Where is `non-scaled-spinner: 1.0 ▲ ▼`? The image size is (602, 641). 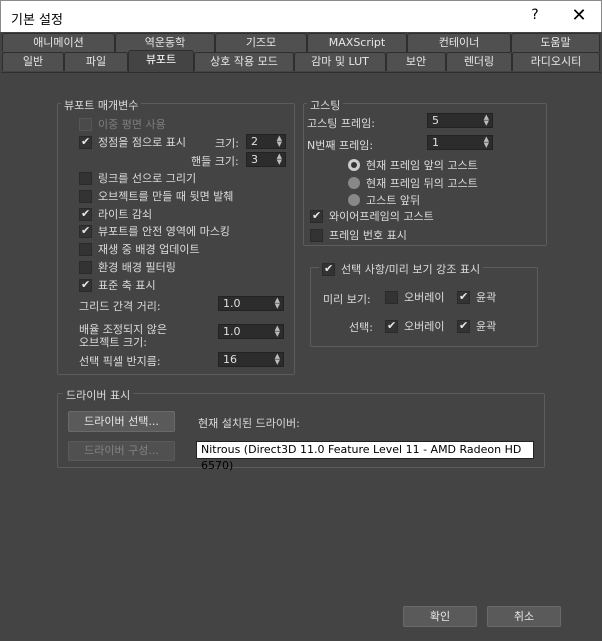
non-scaled-spinner: 1.0 ▲ ▼ is located at coordinates (251, 331).